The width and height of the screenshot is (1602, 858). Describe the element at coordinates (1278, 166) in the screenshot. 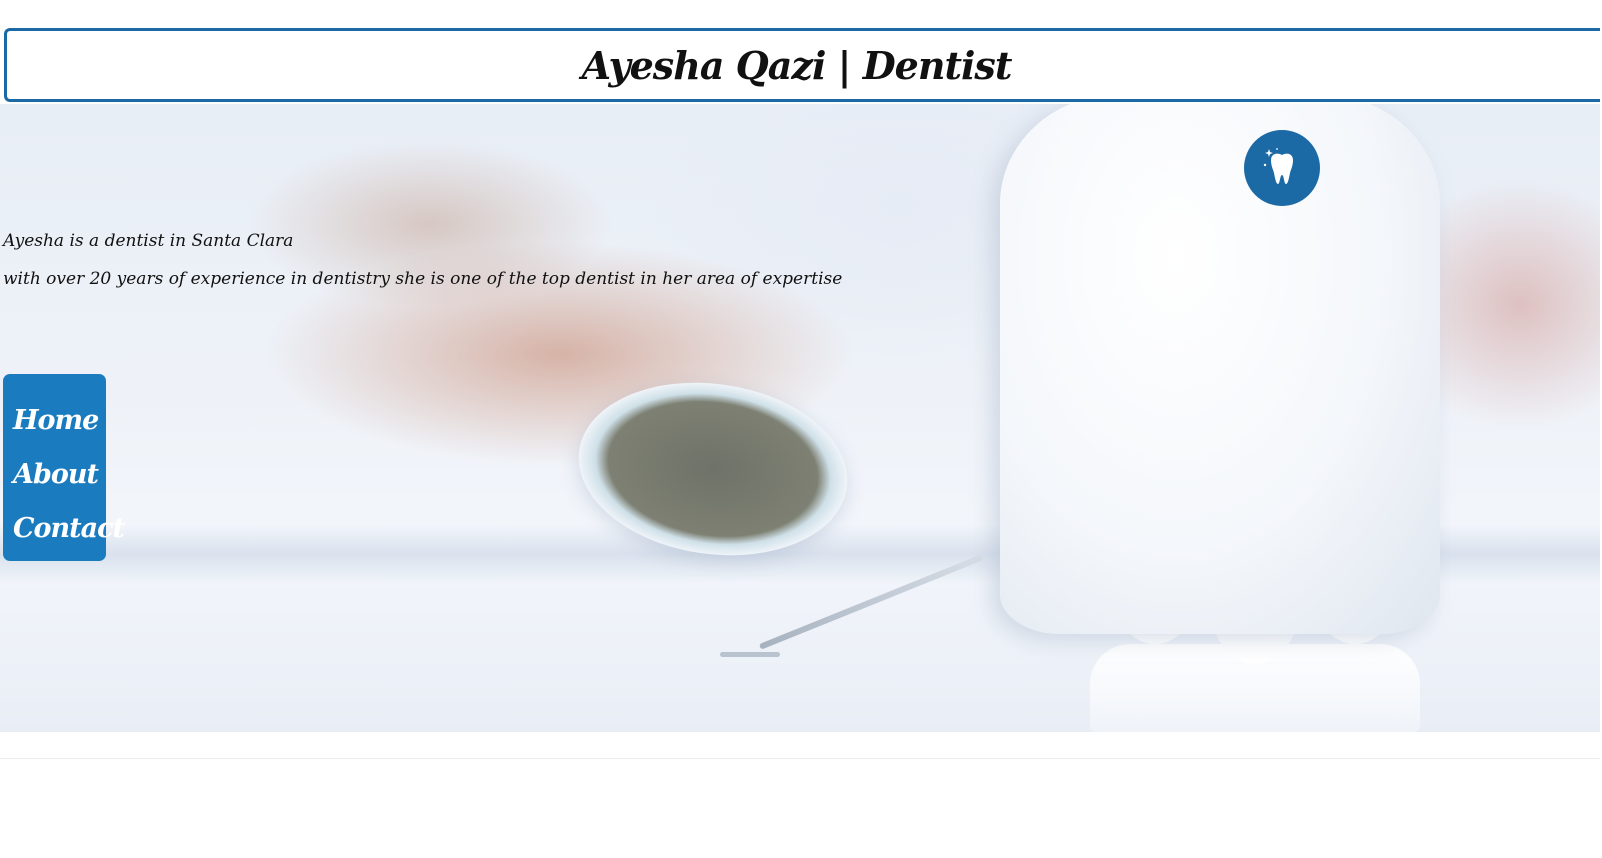

I see `tooth-icon` at that location.